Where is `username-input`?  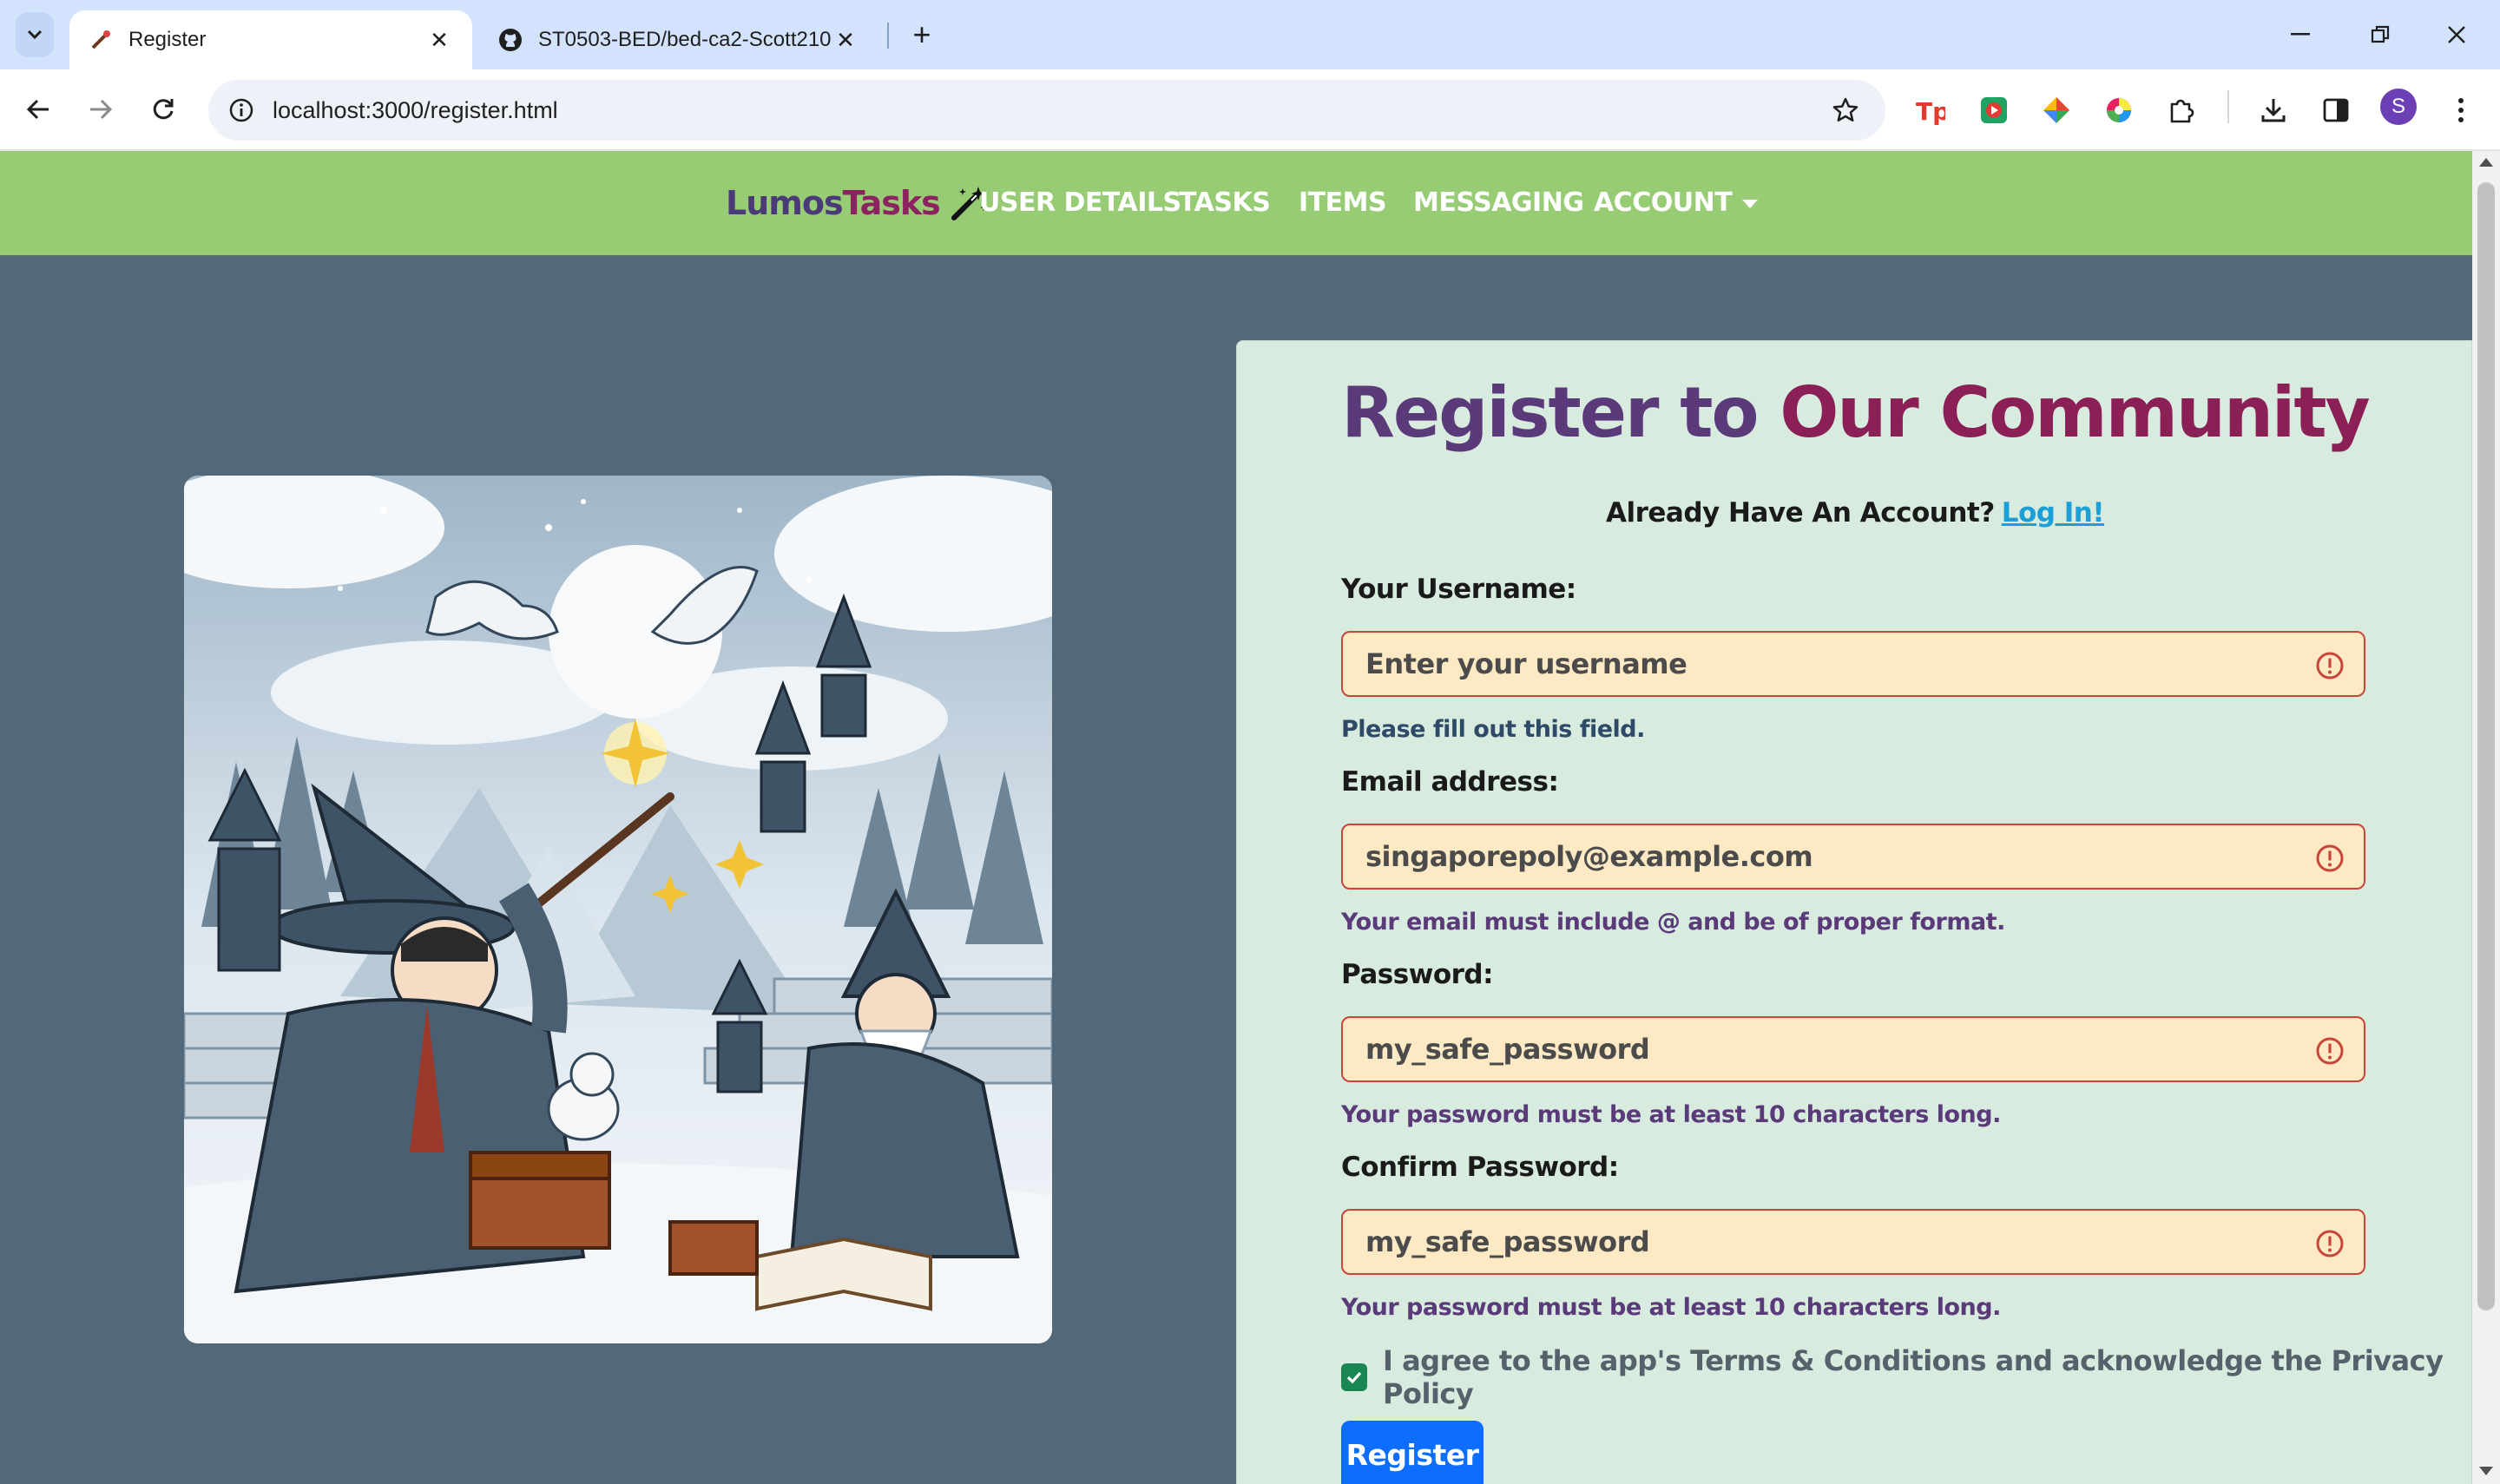 username-input is located at coordinates (1853, 664).